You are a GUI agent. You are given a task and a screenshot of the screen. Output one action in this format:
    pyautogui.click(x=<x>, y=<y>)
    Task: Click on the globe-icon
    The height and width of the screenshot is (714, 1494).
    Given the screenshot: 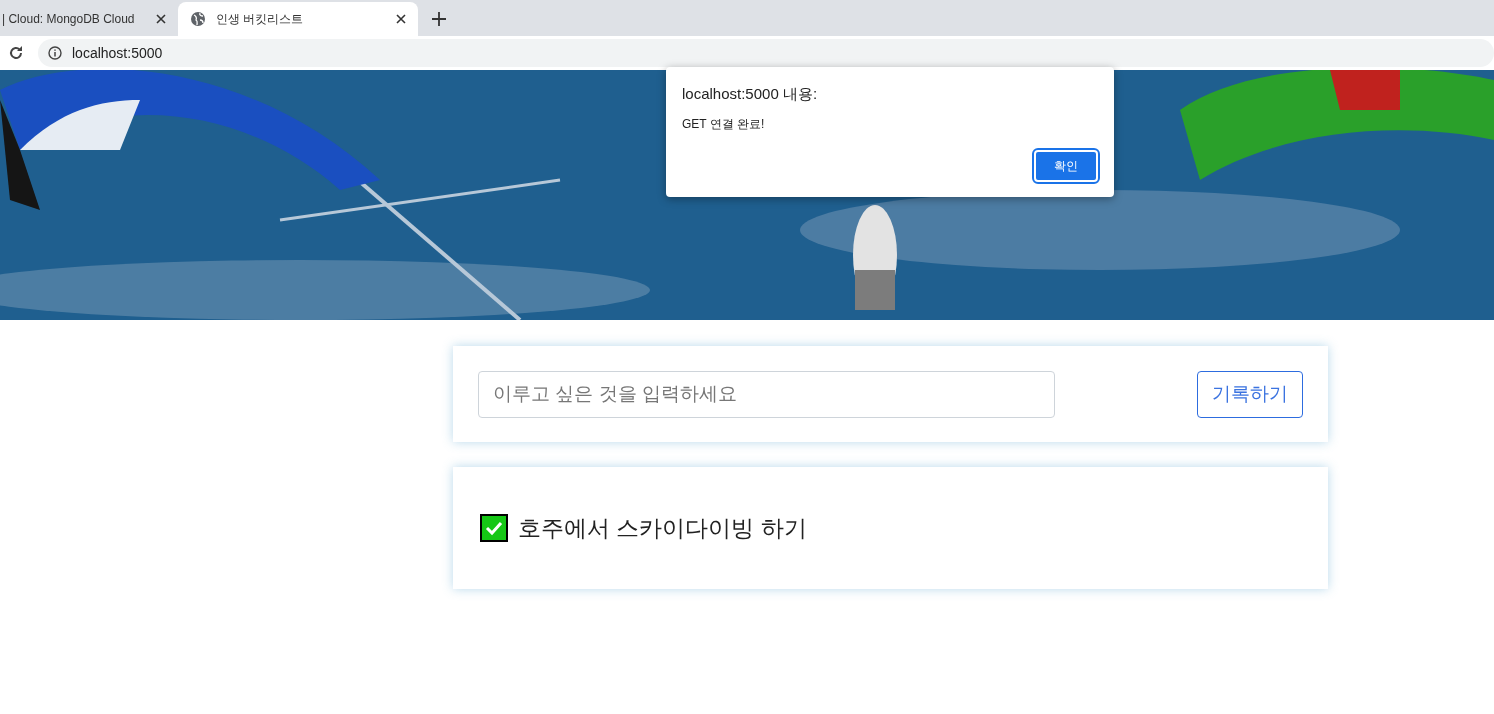 What is the action you would take?
    pyautogui.click(x=198, y=19)
    